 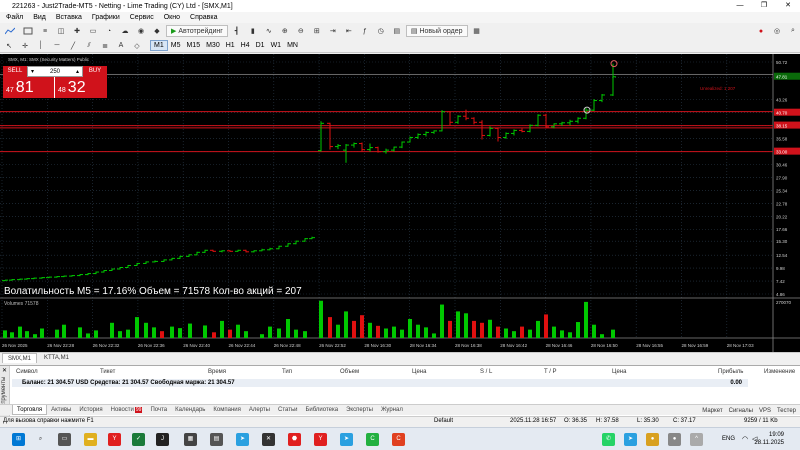 I want to click on col-type: Тип, so click(x=287, y=372).